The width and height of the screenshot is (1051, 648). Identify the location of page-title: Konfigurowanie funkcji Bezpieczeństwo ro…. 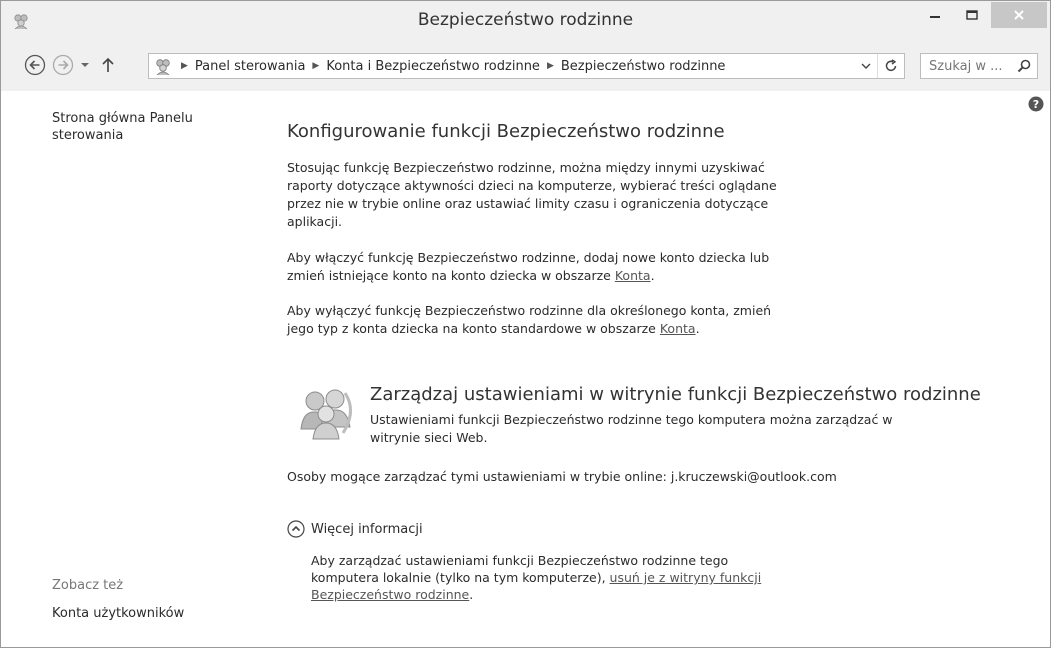
(506, 131).